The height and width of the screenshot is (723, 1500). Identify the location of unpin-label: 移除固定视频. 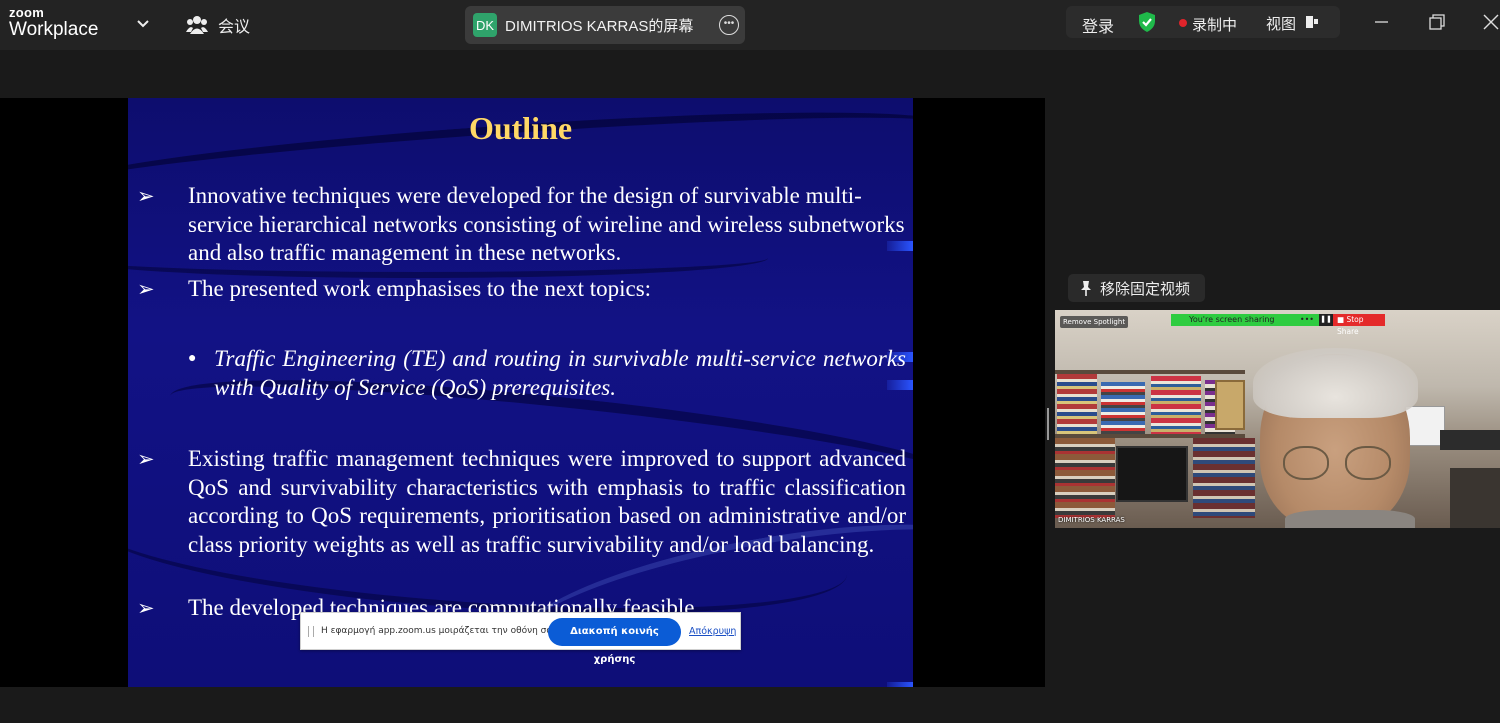
(1145, 289).